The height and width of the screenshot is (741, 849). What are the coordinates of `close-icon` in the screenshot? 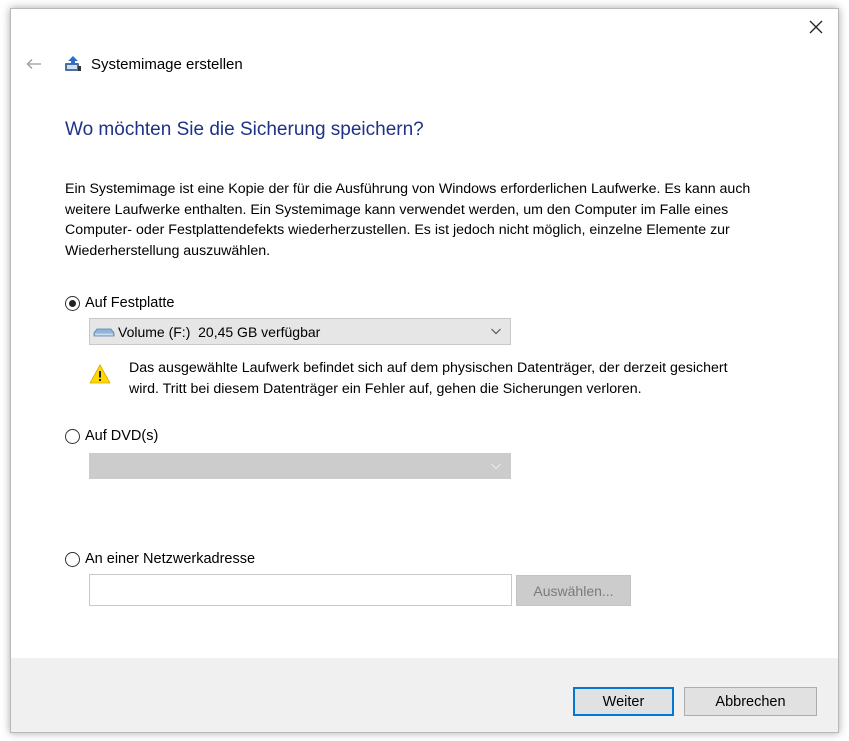 It's located at (816, 27).